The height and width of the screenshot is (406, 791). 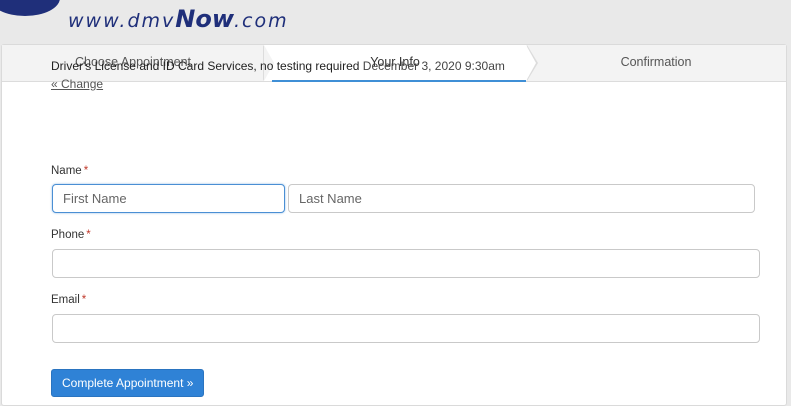 I want to click on dmvnow-logo: www.dmvNow.com, so click(x=143, y=20).